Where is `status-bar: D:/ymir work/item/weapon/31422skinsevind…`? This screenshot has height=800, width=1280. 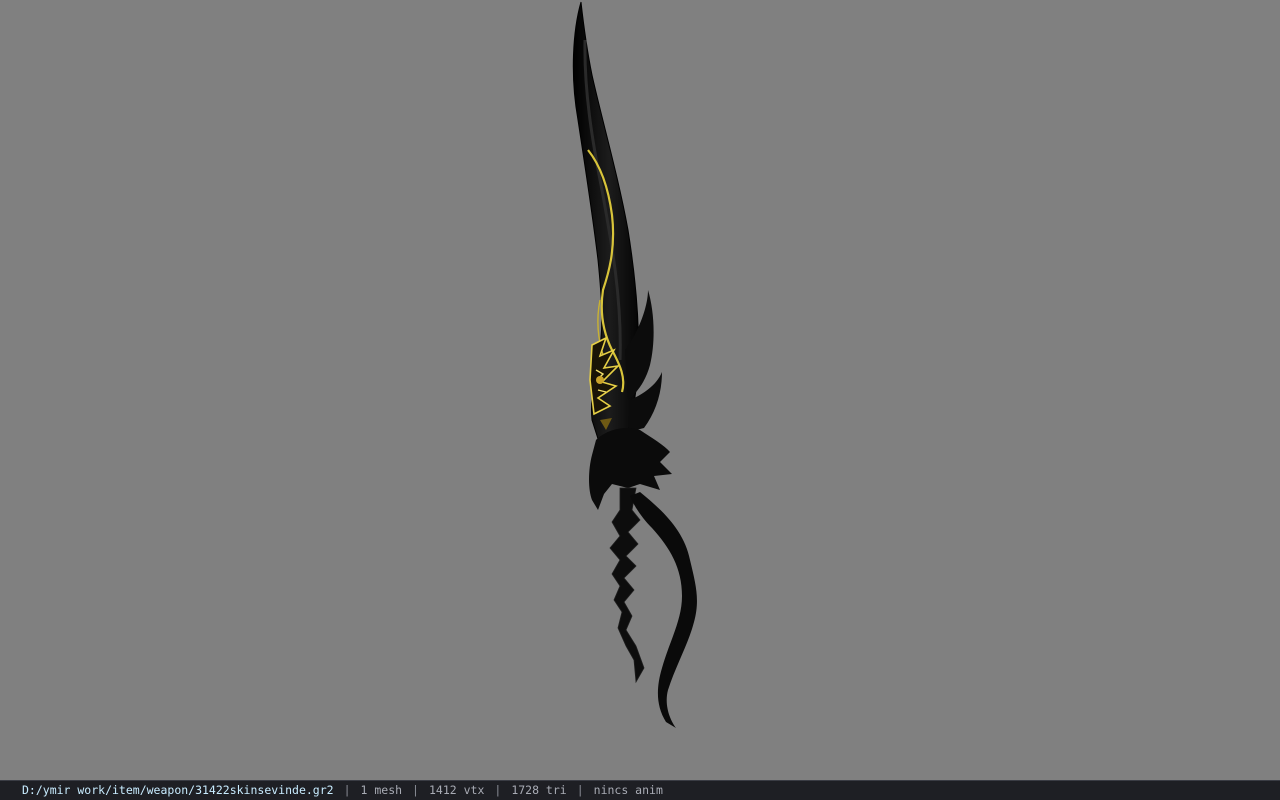
status-bar: D:/ymir work/item/weapon/31422skinsevind… is located at coordinates (640, 790).